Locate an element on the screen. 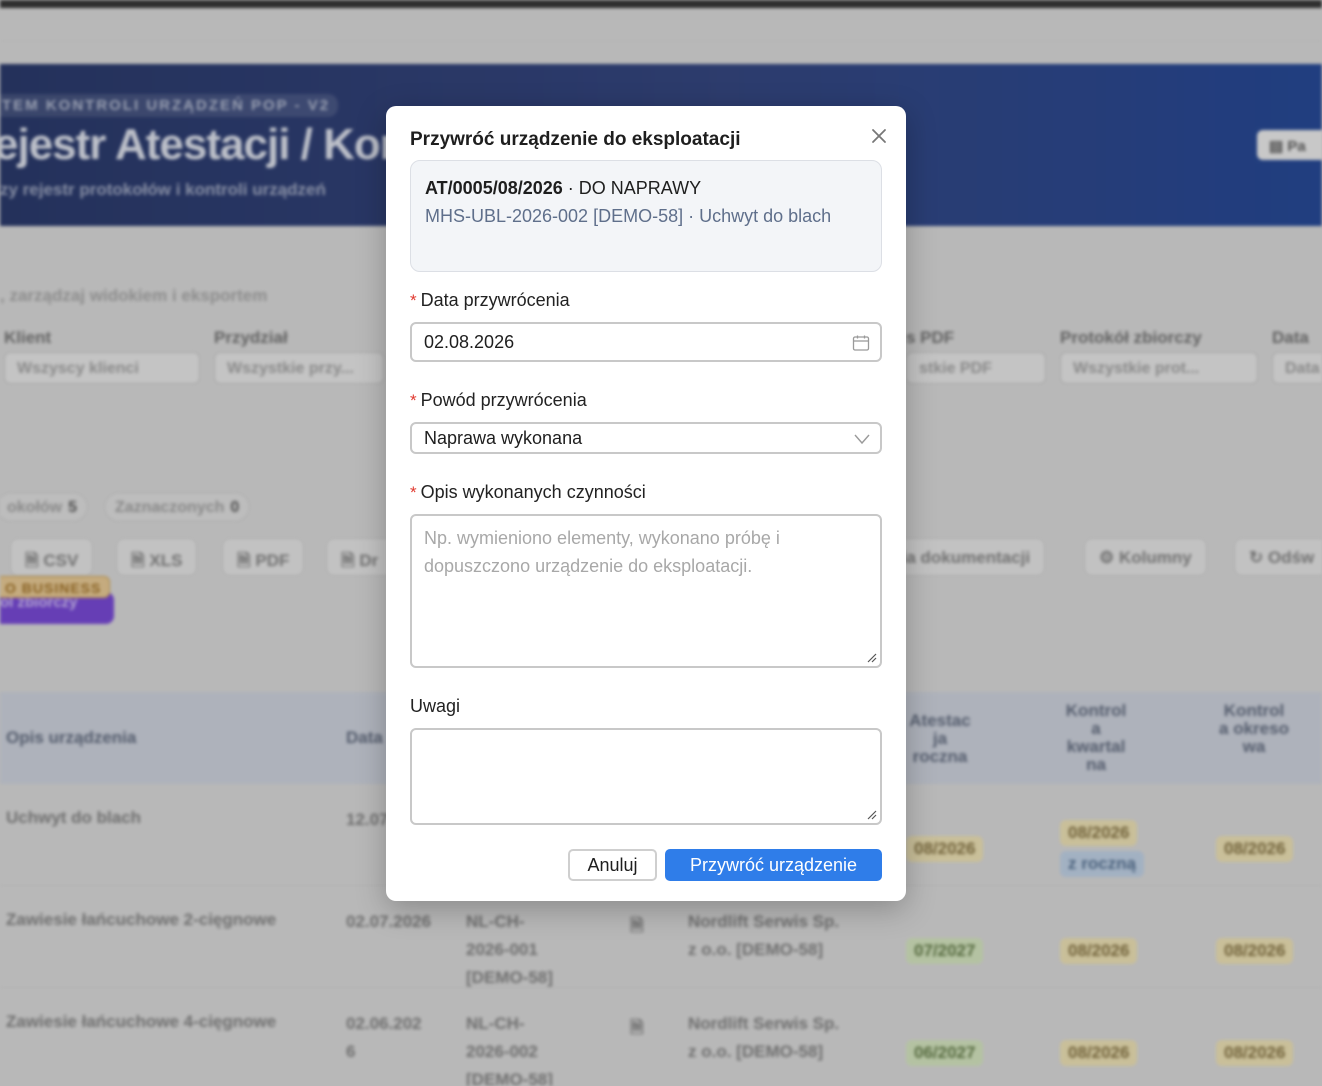  notes-textarea is located at coordinates (646, 776).